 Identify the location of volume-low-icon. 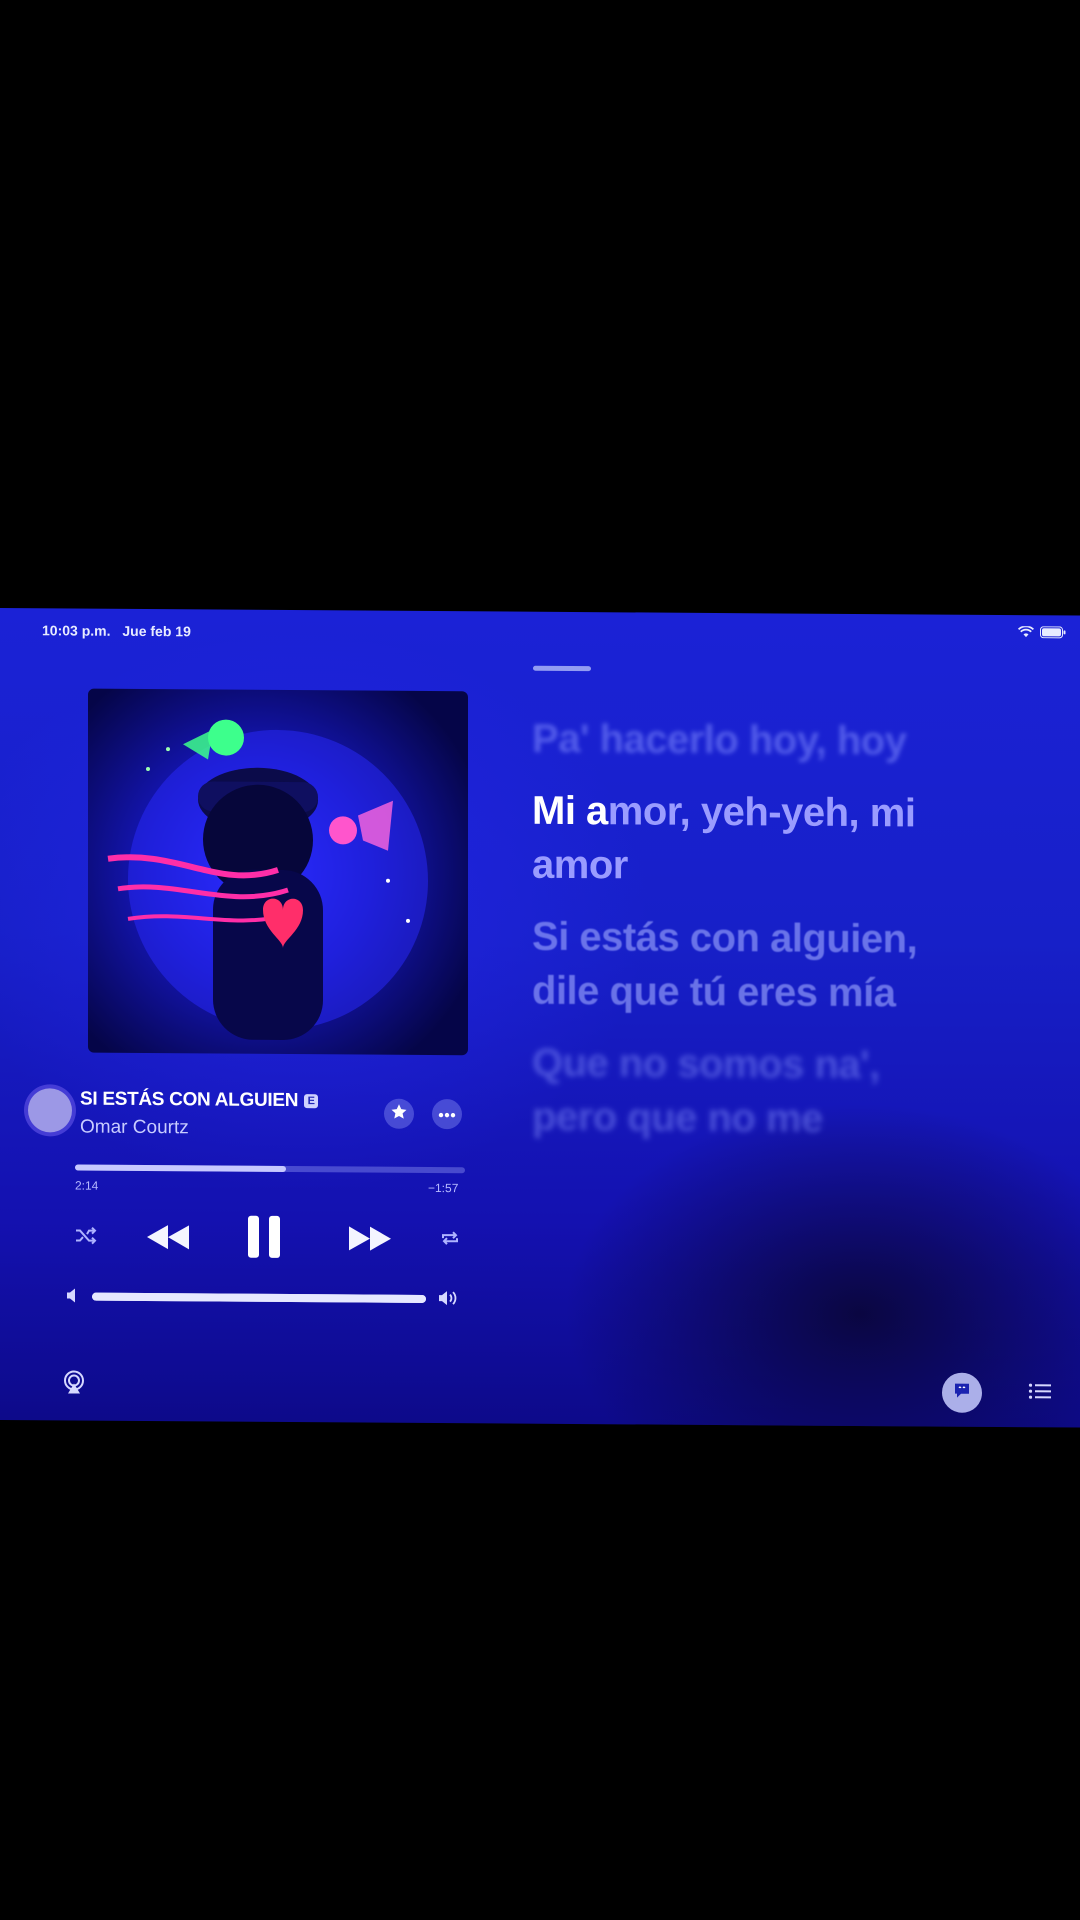
(72, 1297).